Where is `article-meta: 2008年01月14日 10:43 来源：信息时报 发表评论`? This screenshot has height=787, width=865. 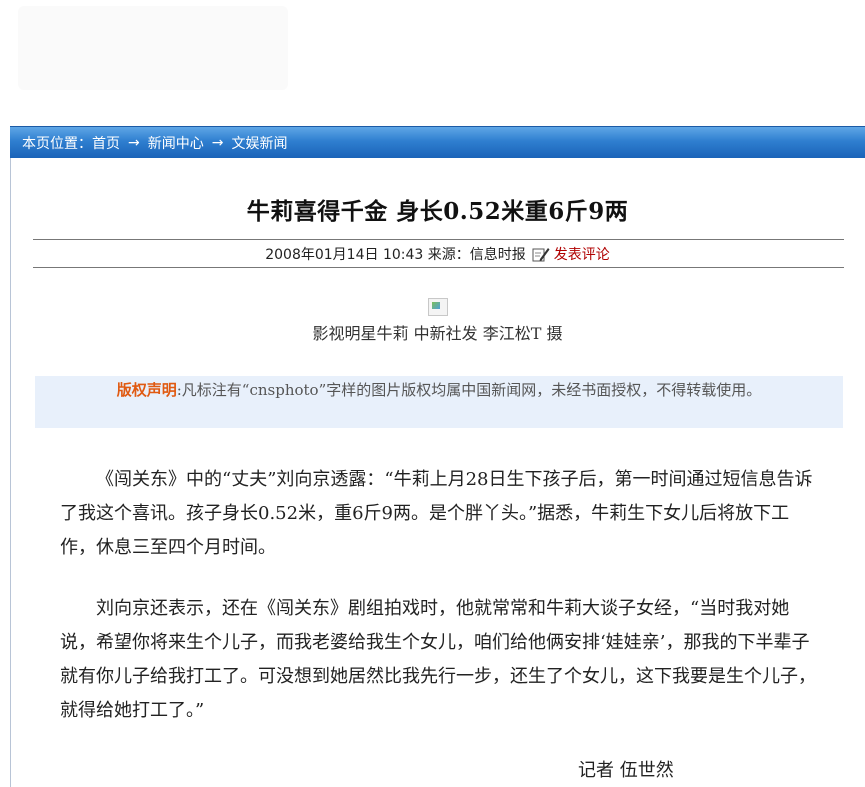 article-meta: 2008年01月14日 10:43 来源：信息时报 发表评论 is located at coordinates (437, 254).